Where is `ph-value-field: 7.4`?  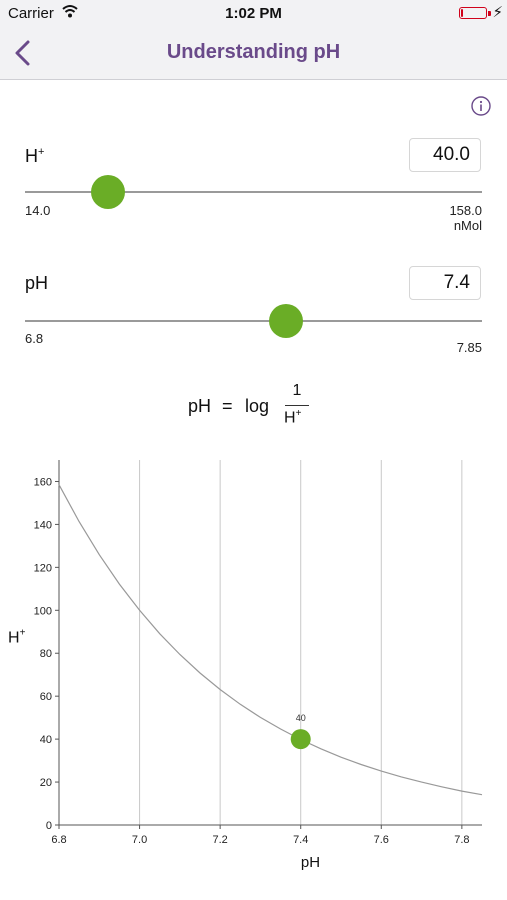 ph-value-field: 7.4 is located at coordinates (445, 283).